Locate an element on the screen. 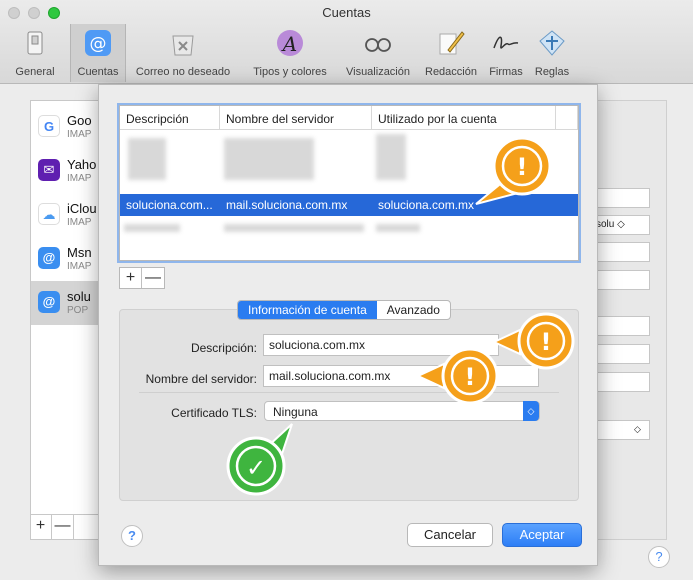 The width and height of the screenshot is (693, 580). add-account-button: + is located at coordinates (41, 527).